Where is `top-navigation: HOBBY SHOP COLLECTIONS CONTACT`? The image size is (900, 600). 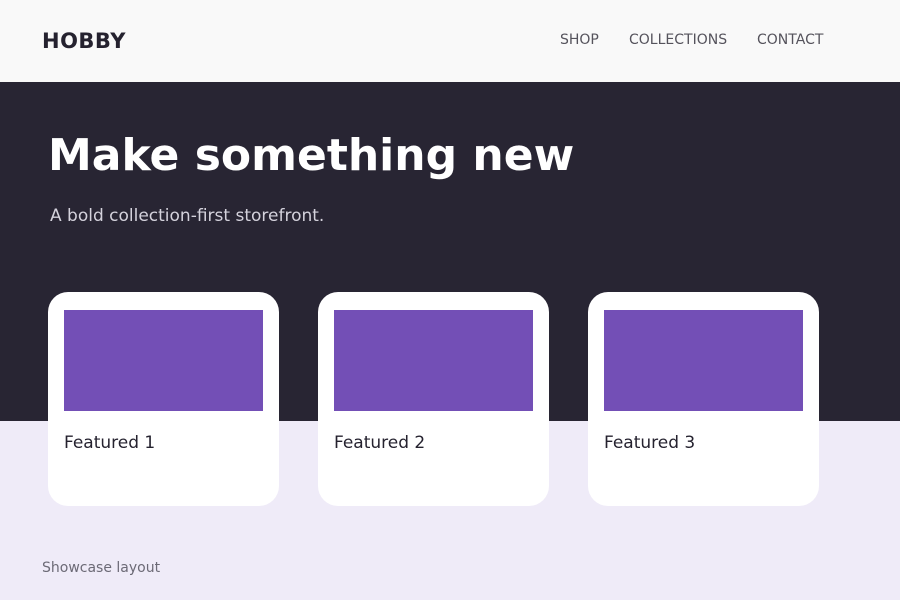 top-navigation: HOBBY SHOP COLLECTIONS CONTACT is located at coordinates (450, 41).